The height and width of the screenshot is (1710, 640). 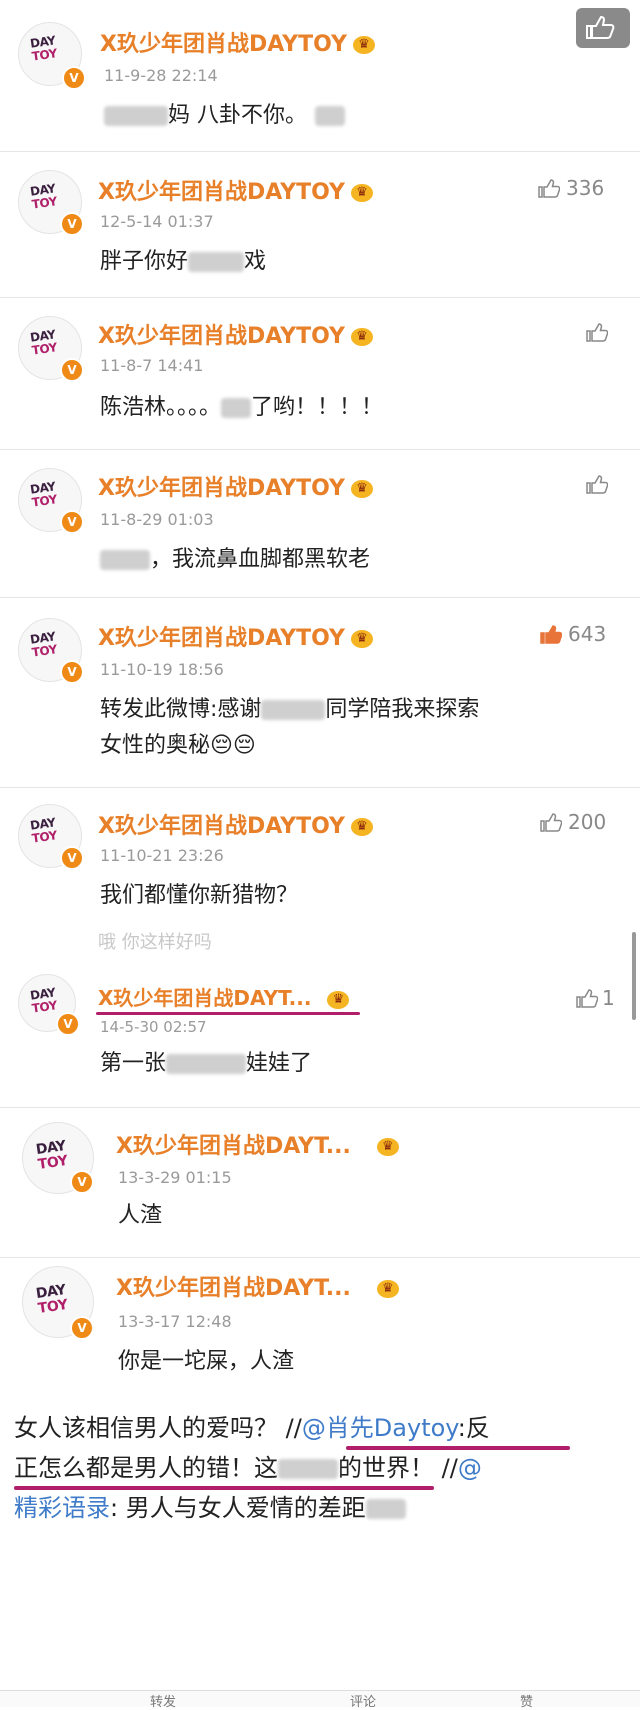 What do you see at coordinates (470, 1468) in the screenshot?
I see `mention-link: @` at bounding box center [470, 1468].